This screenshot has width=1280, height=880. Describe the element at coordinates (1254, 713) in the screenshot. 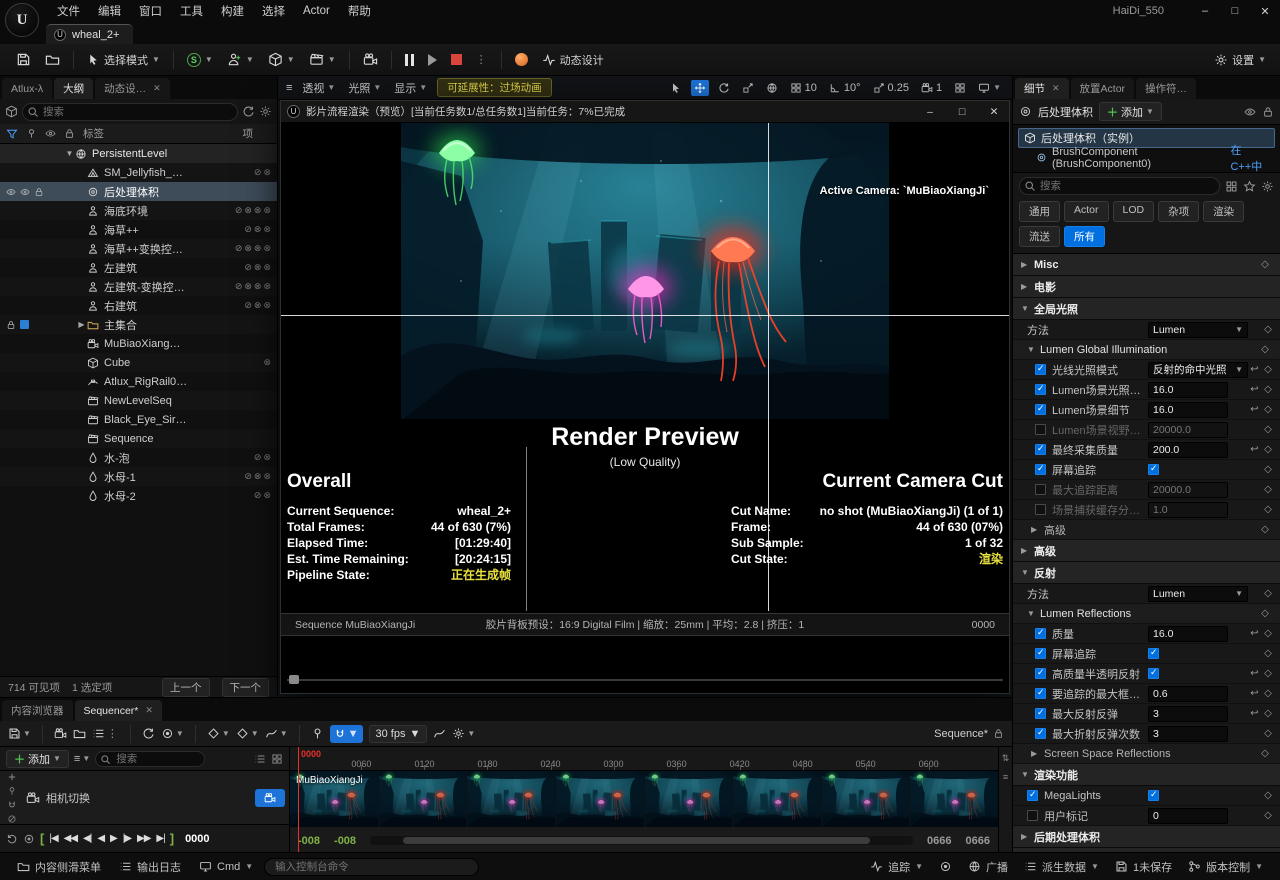

I see `reset-icon: ↩` at that location.